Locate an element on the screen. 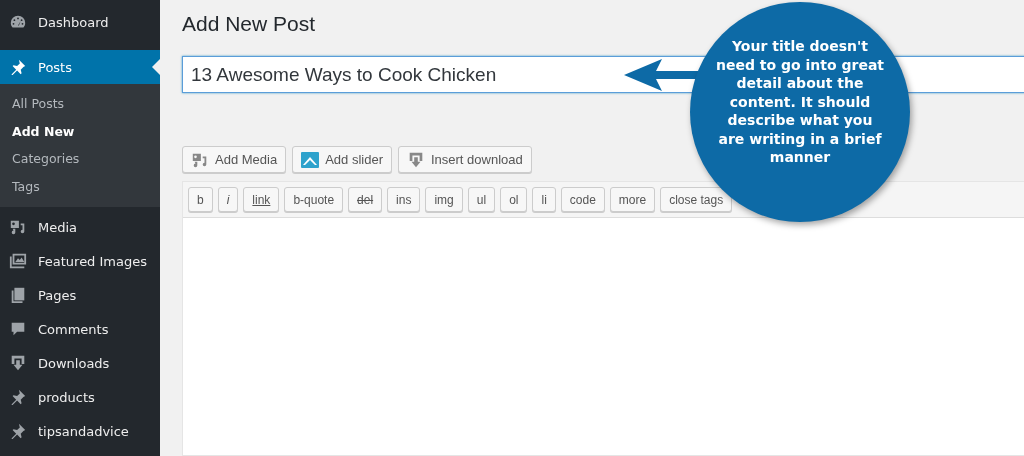 This screenshot has height=456, width=1024. quicktag-button: del is located at coordinates (365, 199).